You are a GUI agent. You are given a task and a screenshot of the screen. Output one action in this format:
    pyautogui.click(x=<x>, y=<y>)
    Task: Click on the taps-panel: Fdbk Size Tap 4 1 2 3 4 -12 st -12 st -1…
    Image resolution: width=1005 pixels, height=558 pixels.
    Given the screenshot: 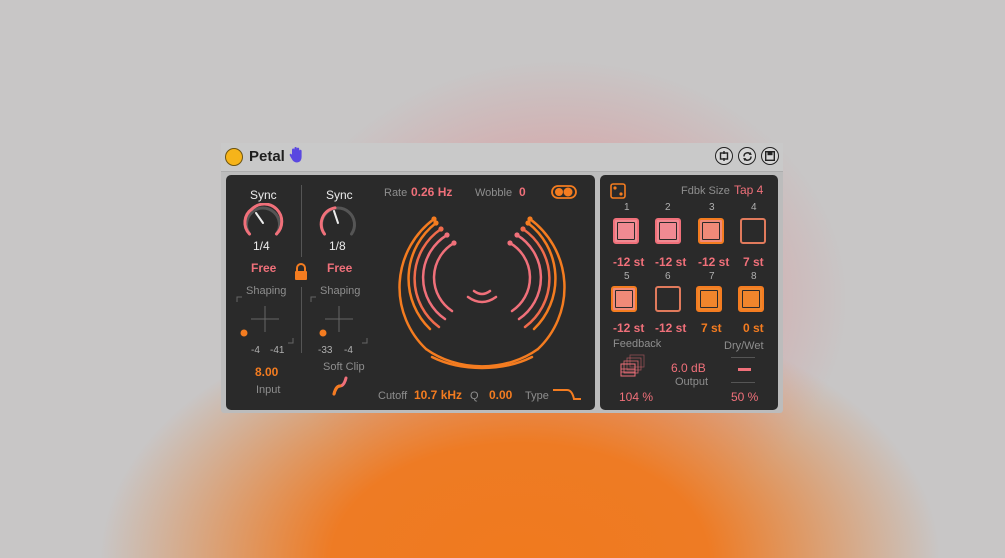 What is the action you would take?
    pyautogui.click(x=689, y=292)
    